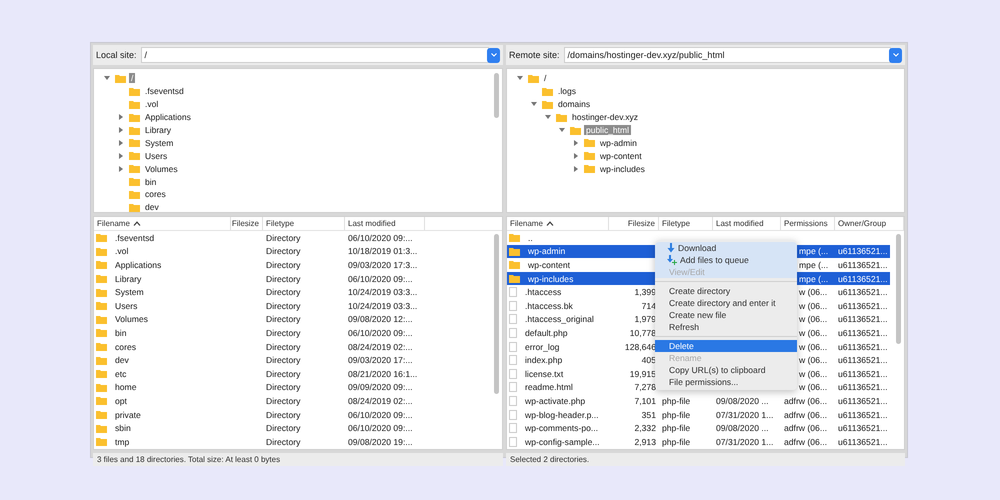  I want to click on tree-item-label: Applications, so click(168, 117).